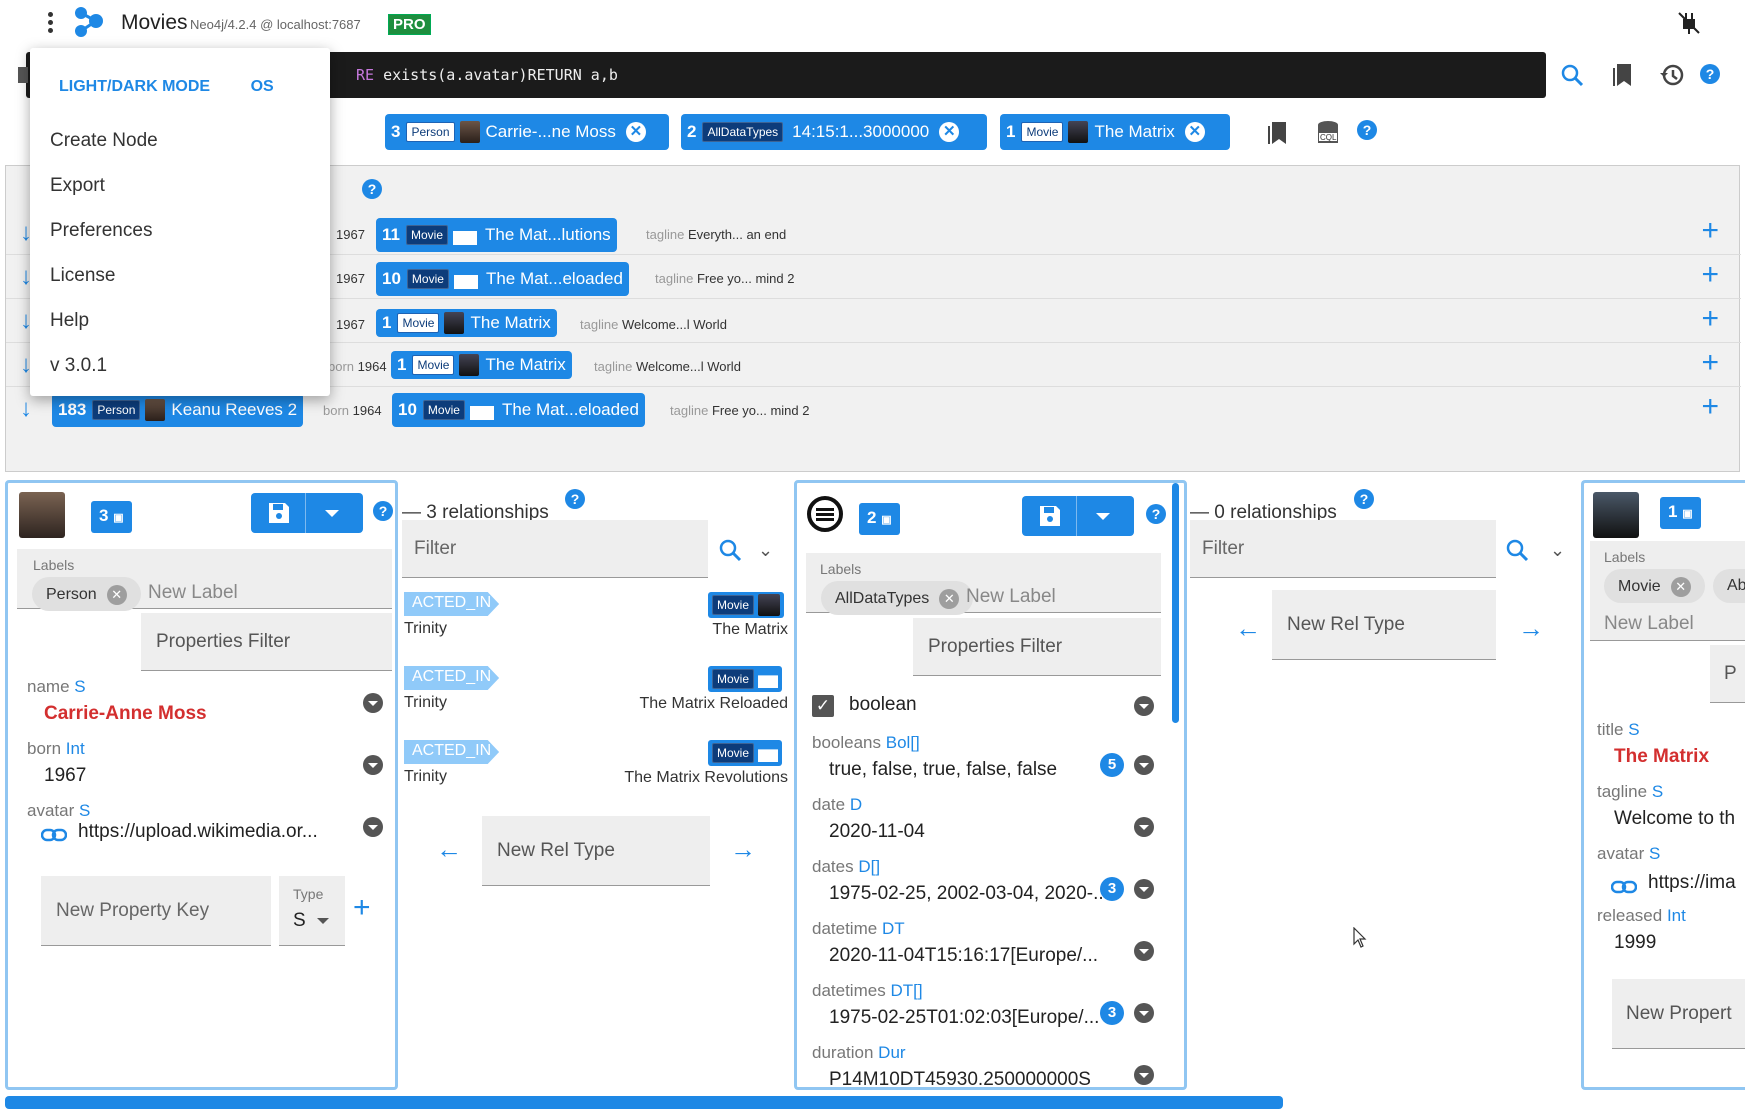 The image size is (1745, 1116). I want to click on labels-field: Labels Movie ✕ Ab New Label, so click(1667, 591).